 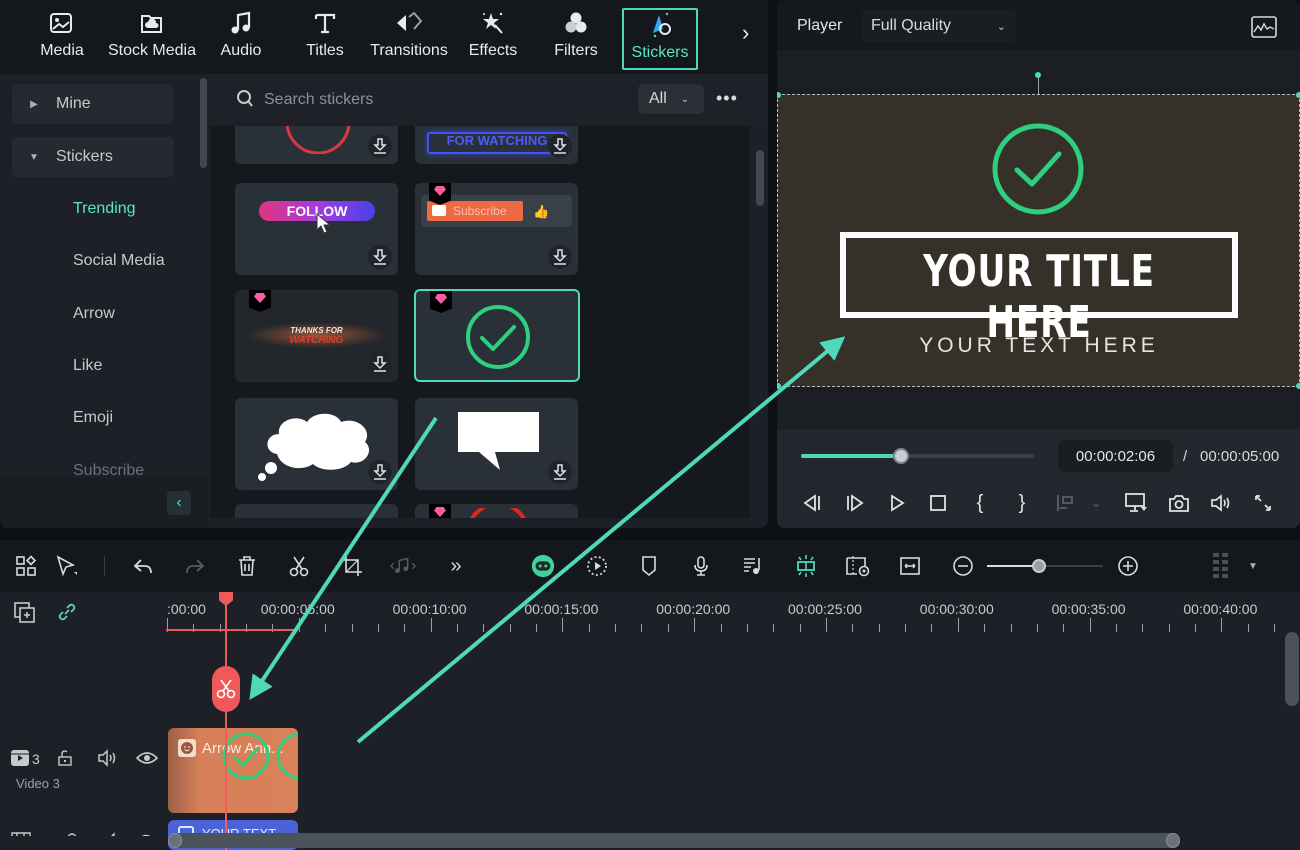 I want to click on delete-button, so click(x=247, y=566).